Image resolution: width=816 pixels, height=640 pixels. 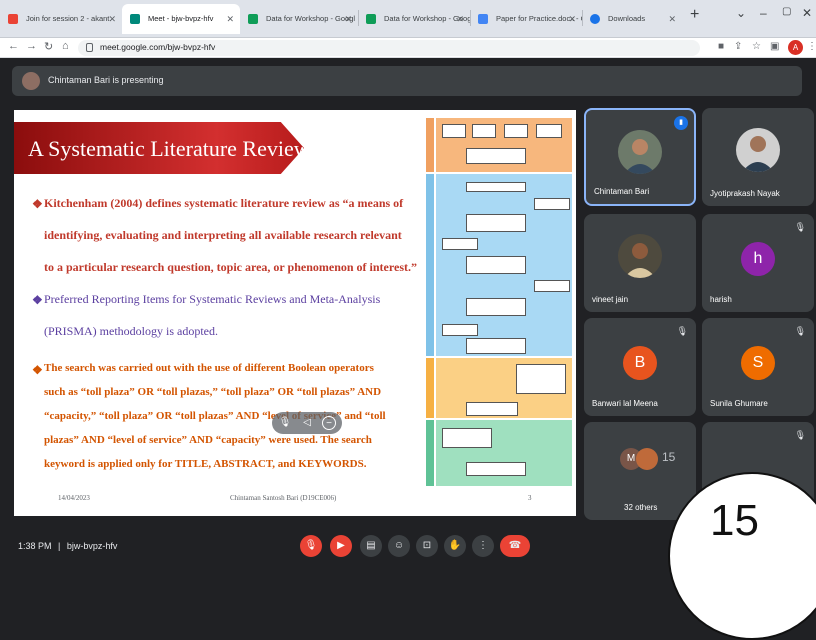 What do you see at coordinates (739, 403) in the screenshot?
I see `participant-name: Sunila Ghumare` at bounding box center [739, 403].